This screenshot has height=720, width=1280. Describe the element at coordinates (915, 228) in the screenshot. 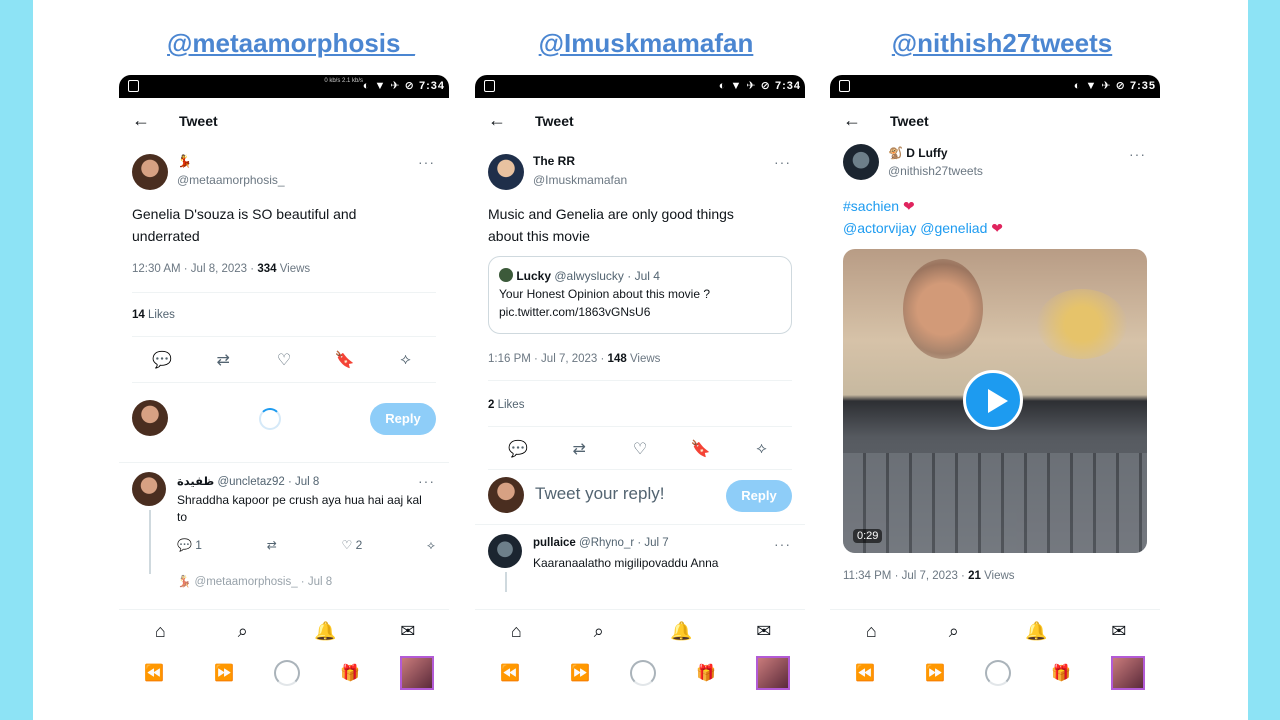

I see `mention-links: @actorvijay @geneliad` at that location.